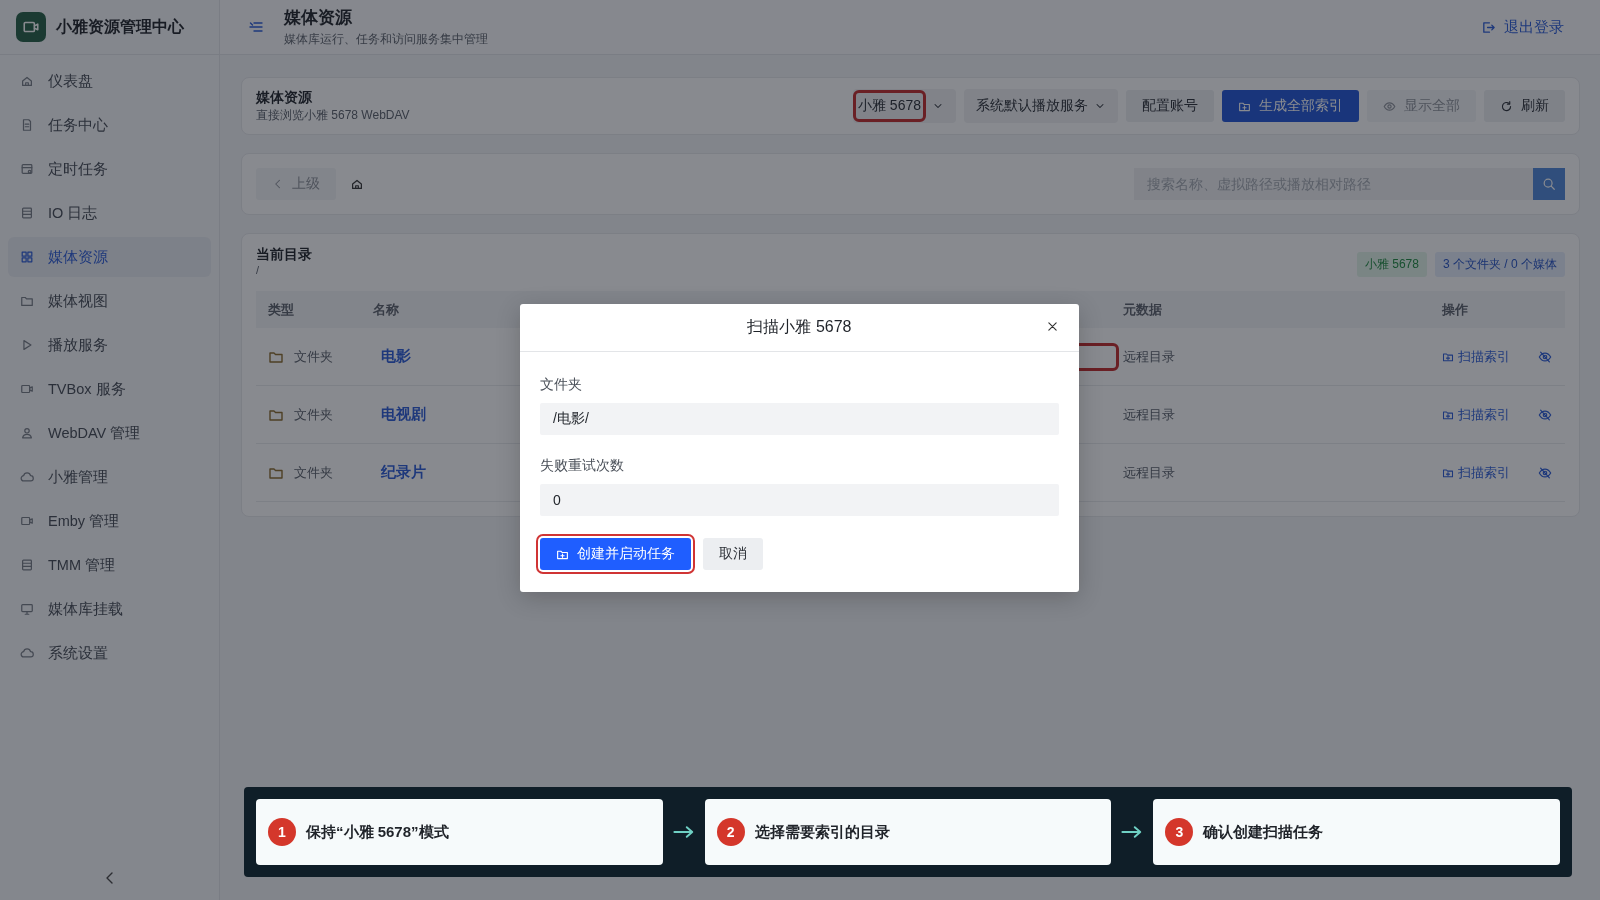 This screenshot has width=1600, height=900. I want to click on step-text: 选择需要索引的目录, so click(822, 832).